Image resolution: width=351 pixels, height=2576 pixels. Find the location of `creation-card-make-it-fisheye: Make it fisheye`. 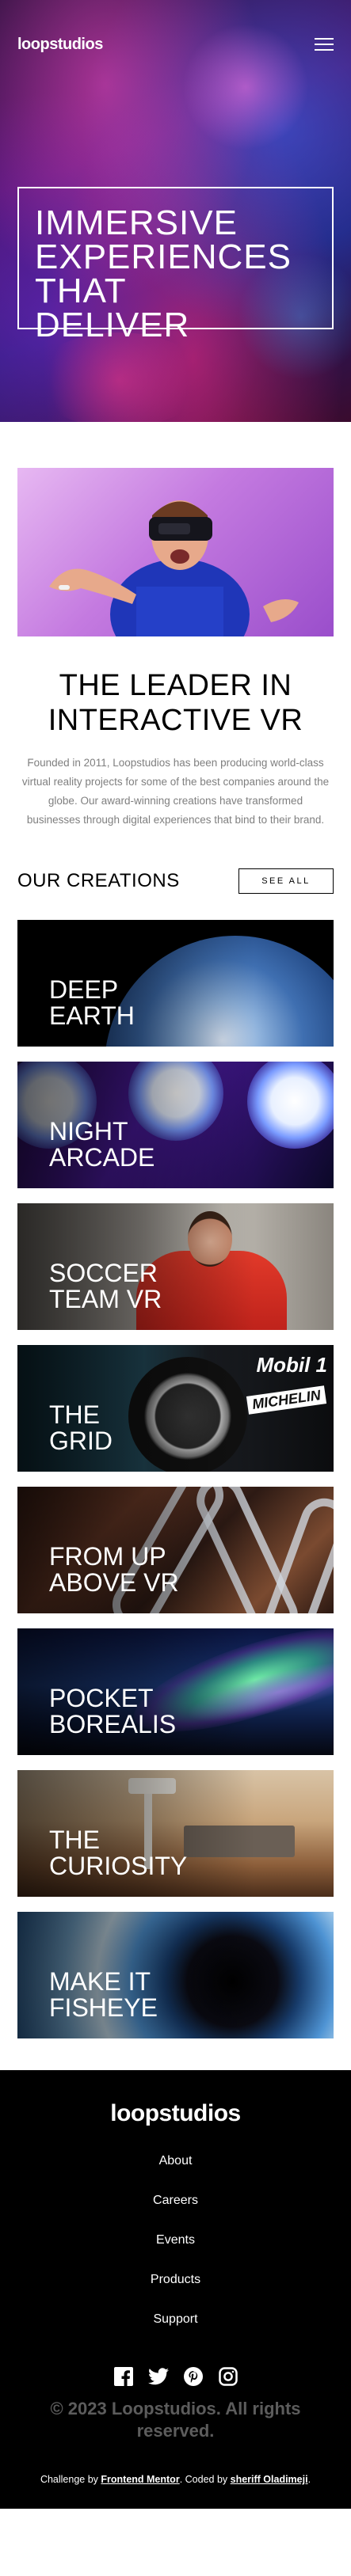

creation-card-make-it-fisheye: Make it fisheye is located at coordinates (176, 1975).